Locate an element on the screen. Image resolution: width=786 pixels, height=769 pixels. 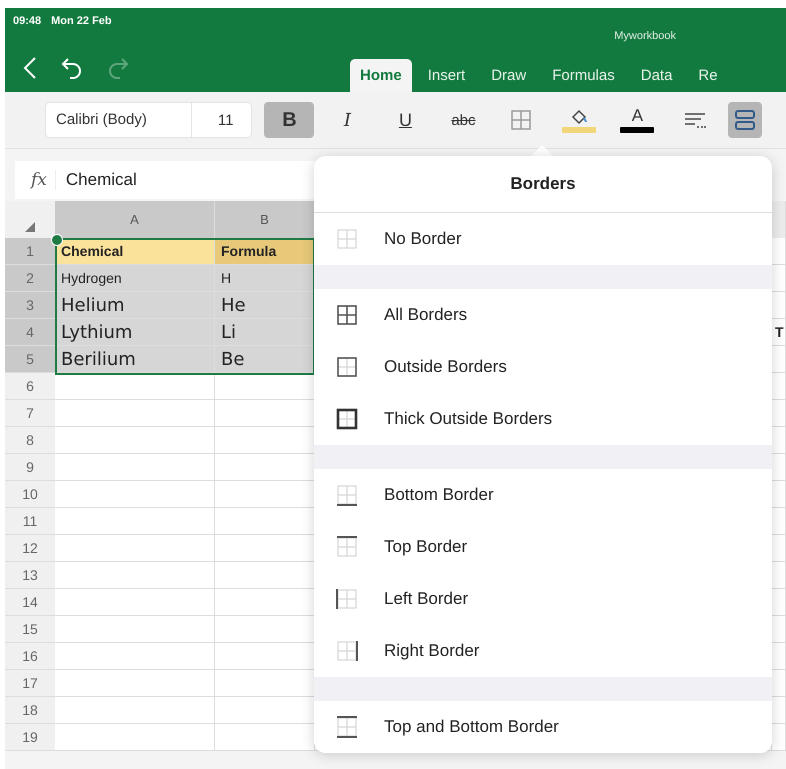
corner-triangle-icon is located at coordinates (30, 227).